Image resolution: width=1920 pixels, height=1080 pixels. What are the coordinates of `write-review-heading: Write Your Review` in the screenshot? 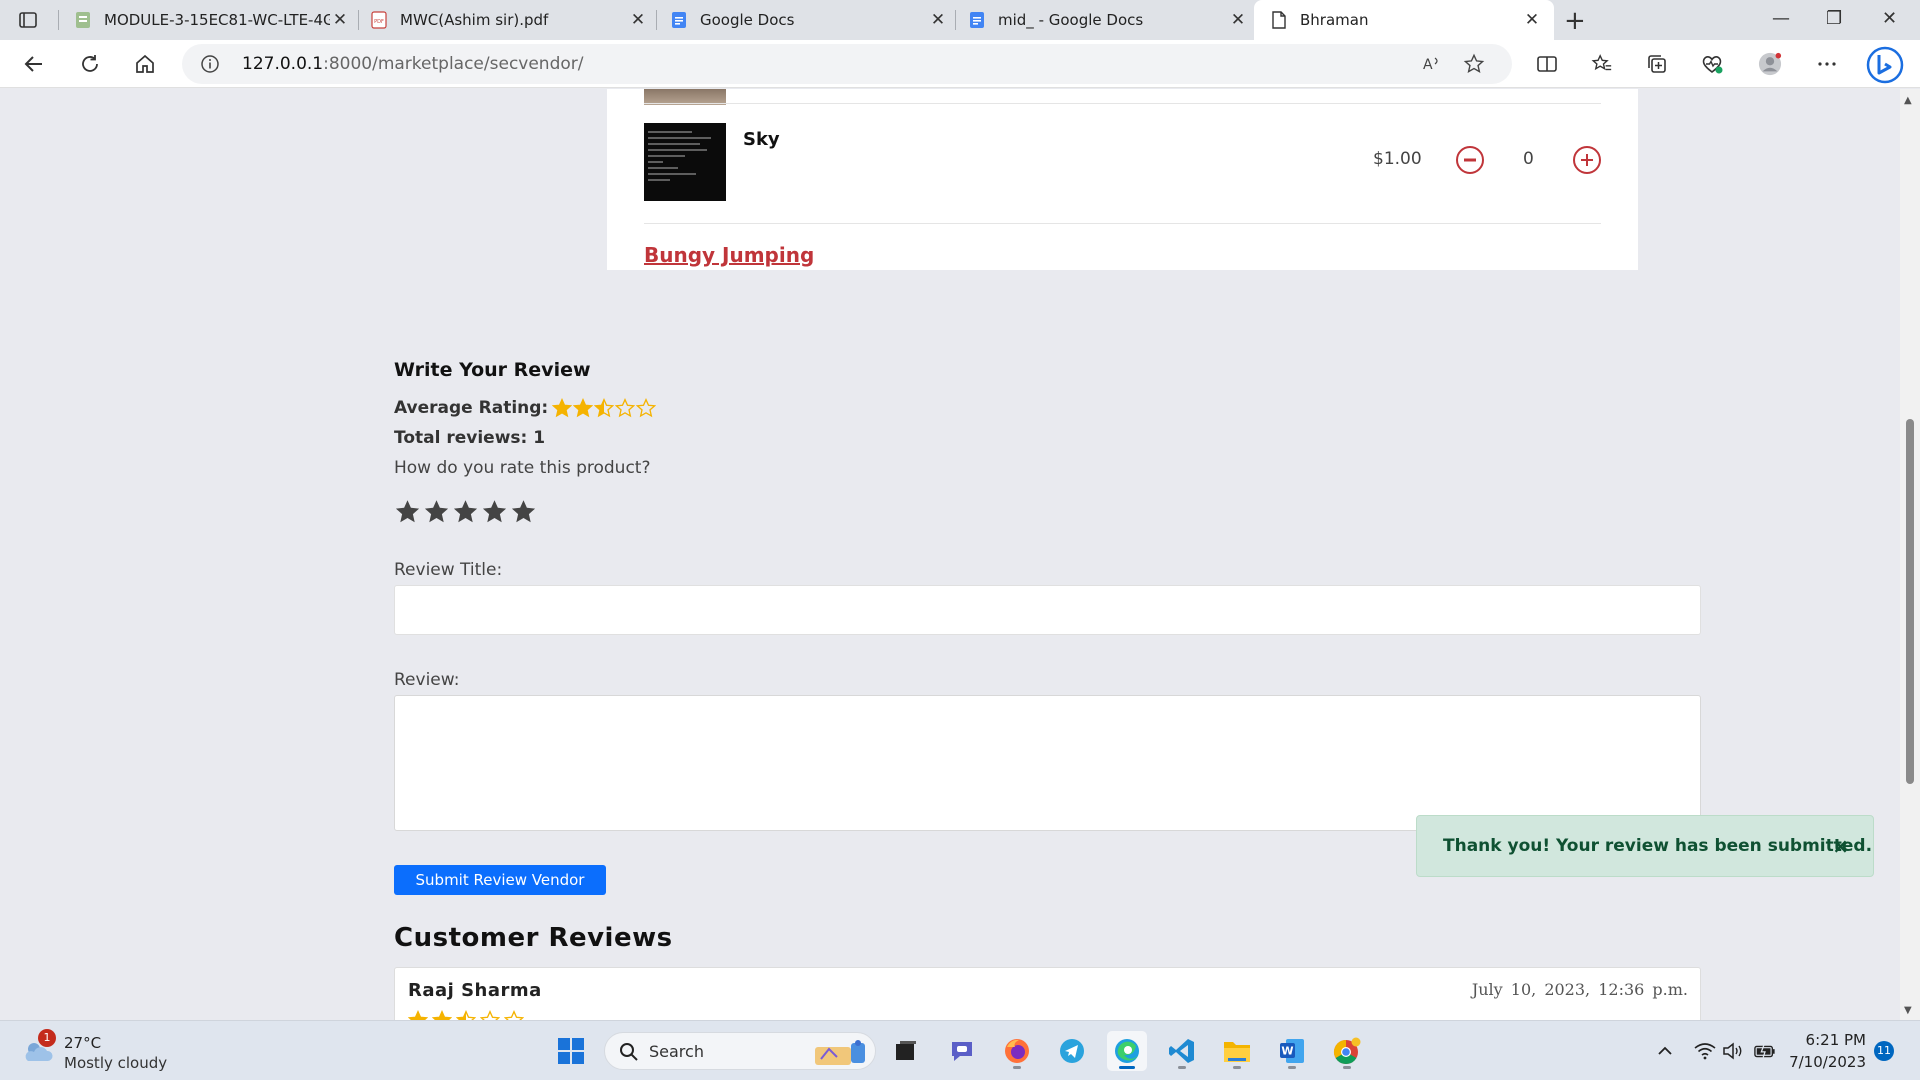 It's located at (492, 370).